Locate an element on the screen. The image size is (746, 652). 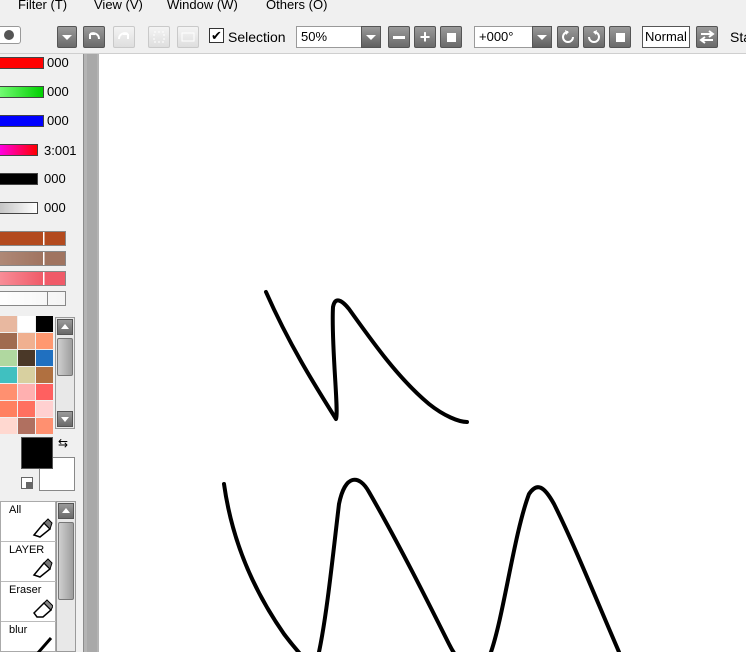
invert-selection-icon is located at coordinates (188, 37).